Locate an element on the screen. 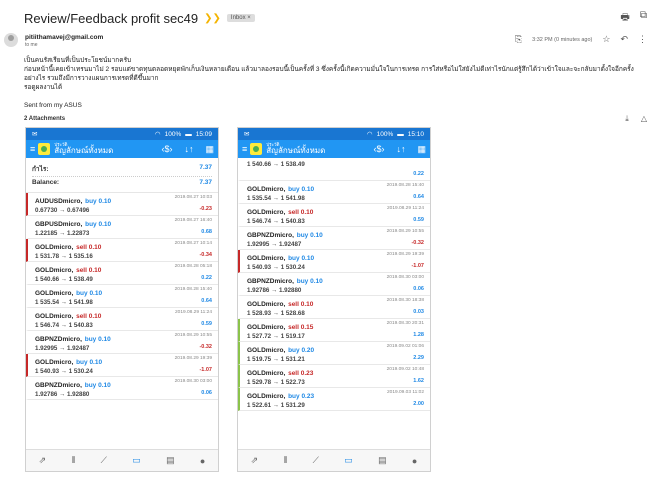 The image size is (657, 480). download-all-icon: ⤓ is located at coordinates (627, 119).